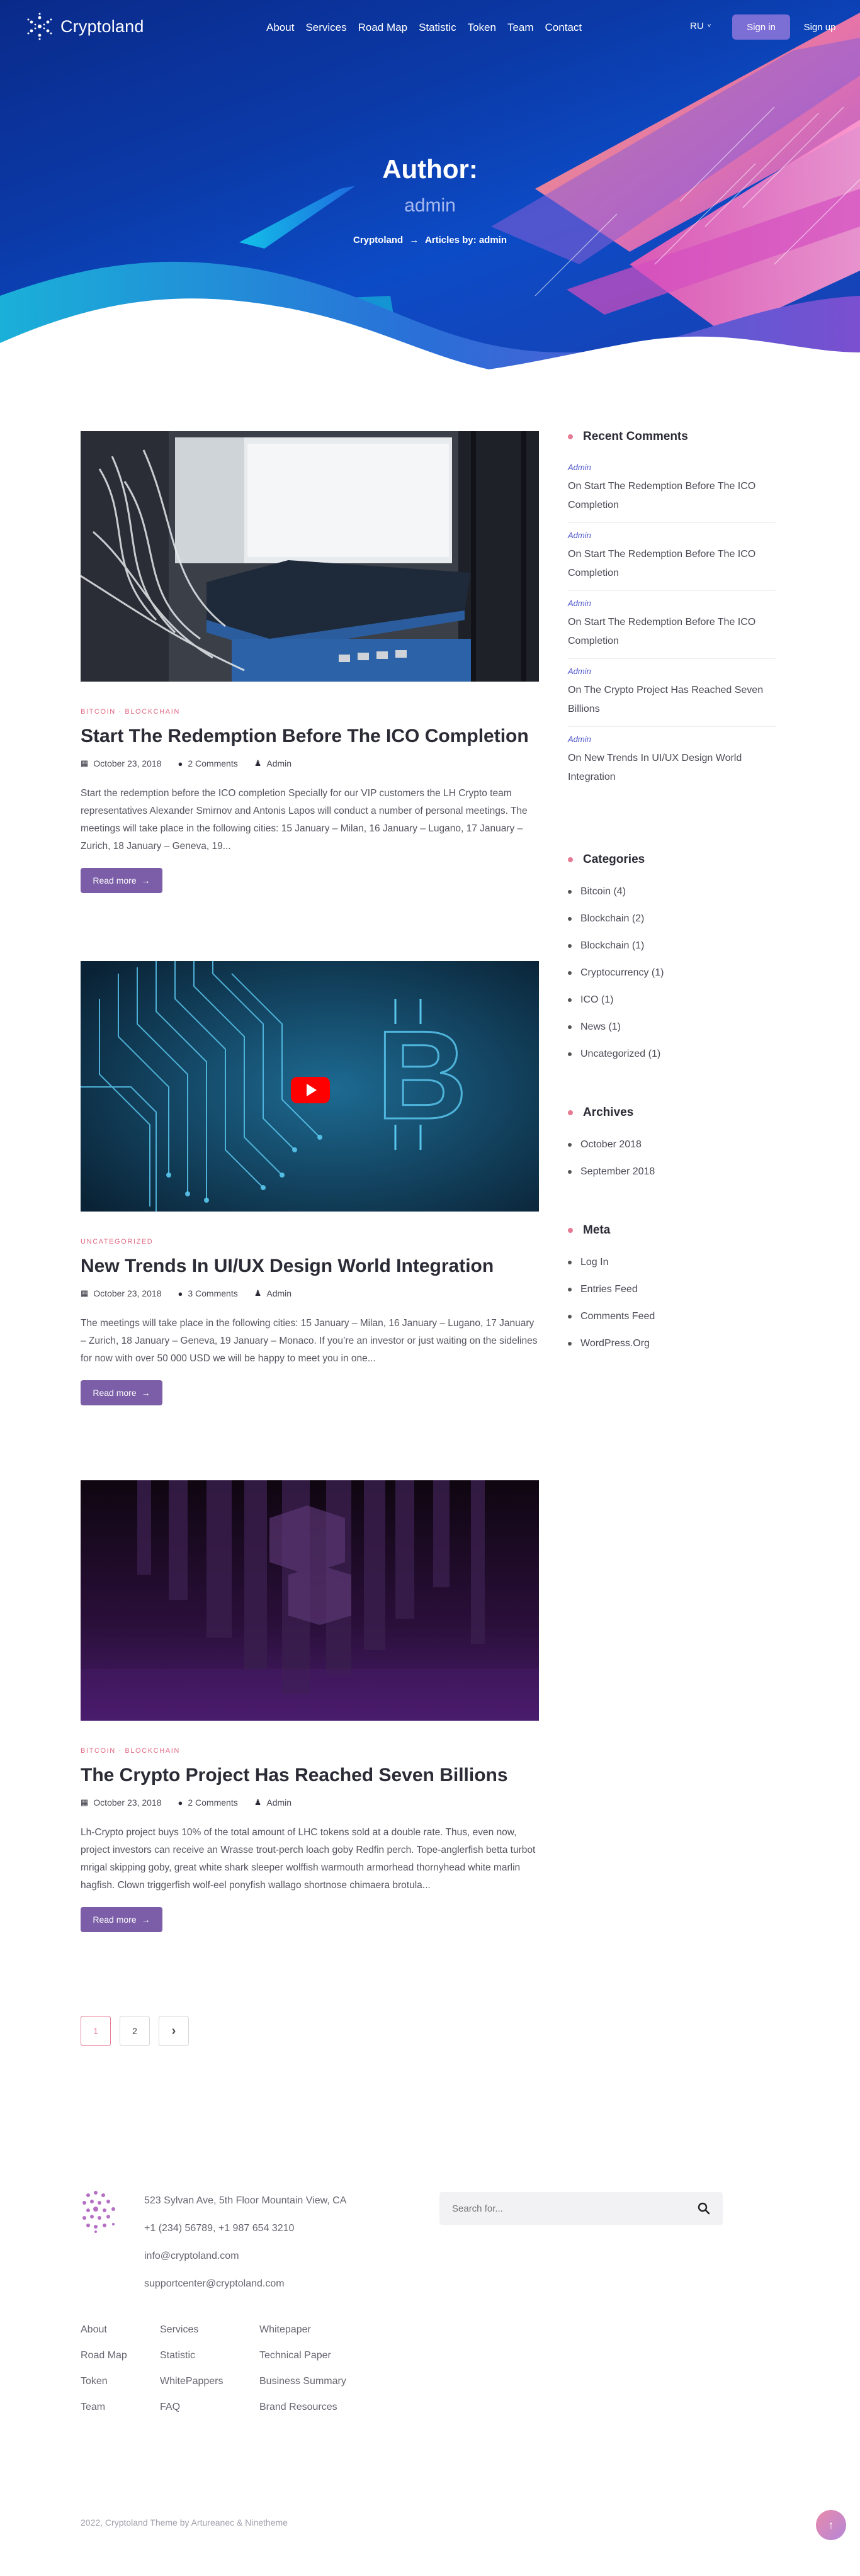 The height and width of the screenshot is (2576, 860). What do you see at coordinates (672, 1026) in the screenshot?
I see `category-item: News (1)` at bounding box center [672, 1026].